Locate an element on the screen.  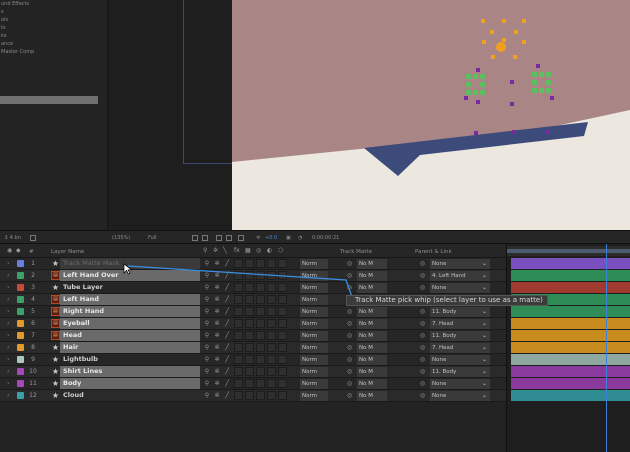
layer-row: › 3 ★ Tube Layer ⚲ ✲ ╱ Norm ◎ No M ◎ None ⌄ is located at coordinates (253, 288).